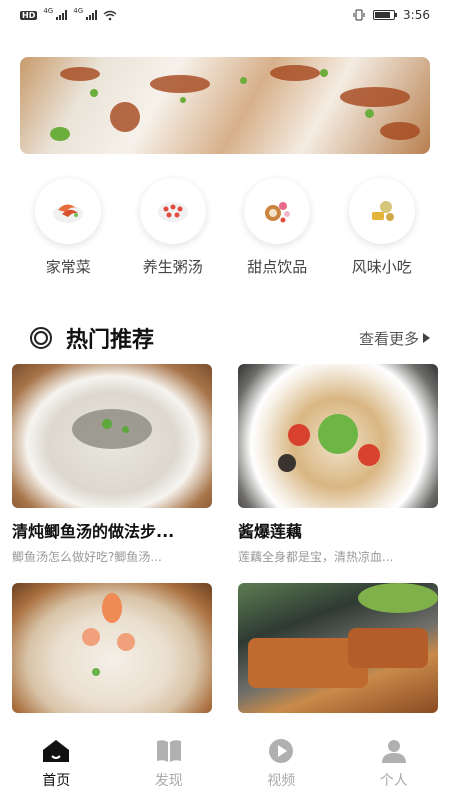  I want to click on hot-recommend-header: 热门推荐 查看更多, so click(230, 338).